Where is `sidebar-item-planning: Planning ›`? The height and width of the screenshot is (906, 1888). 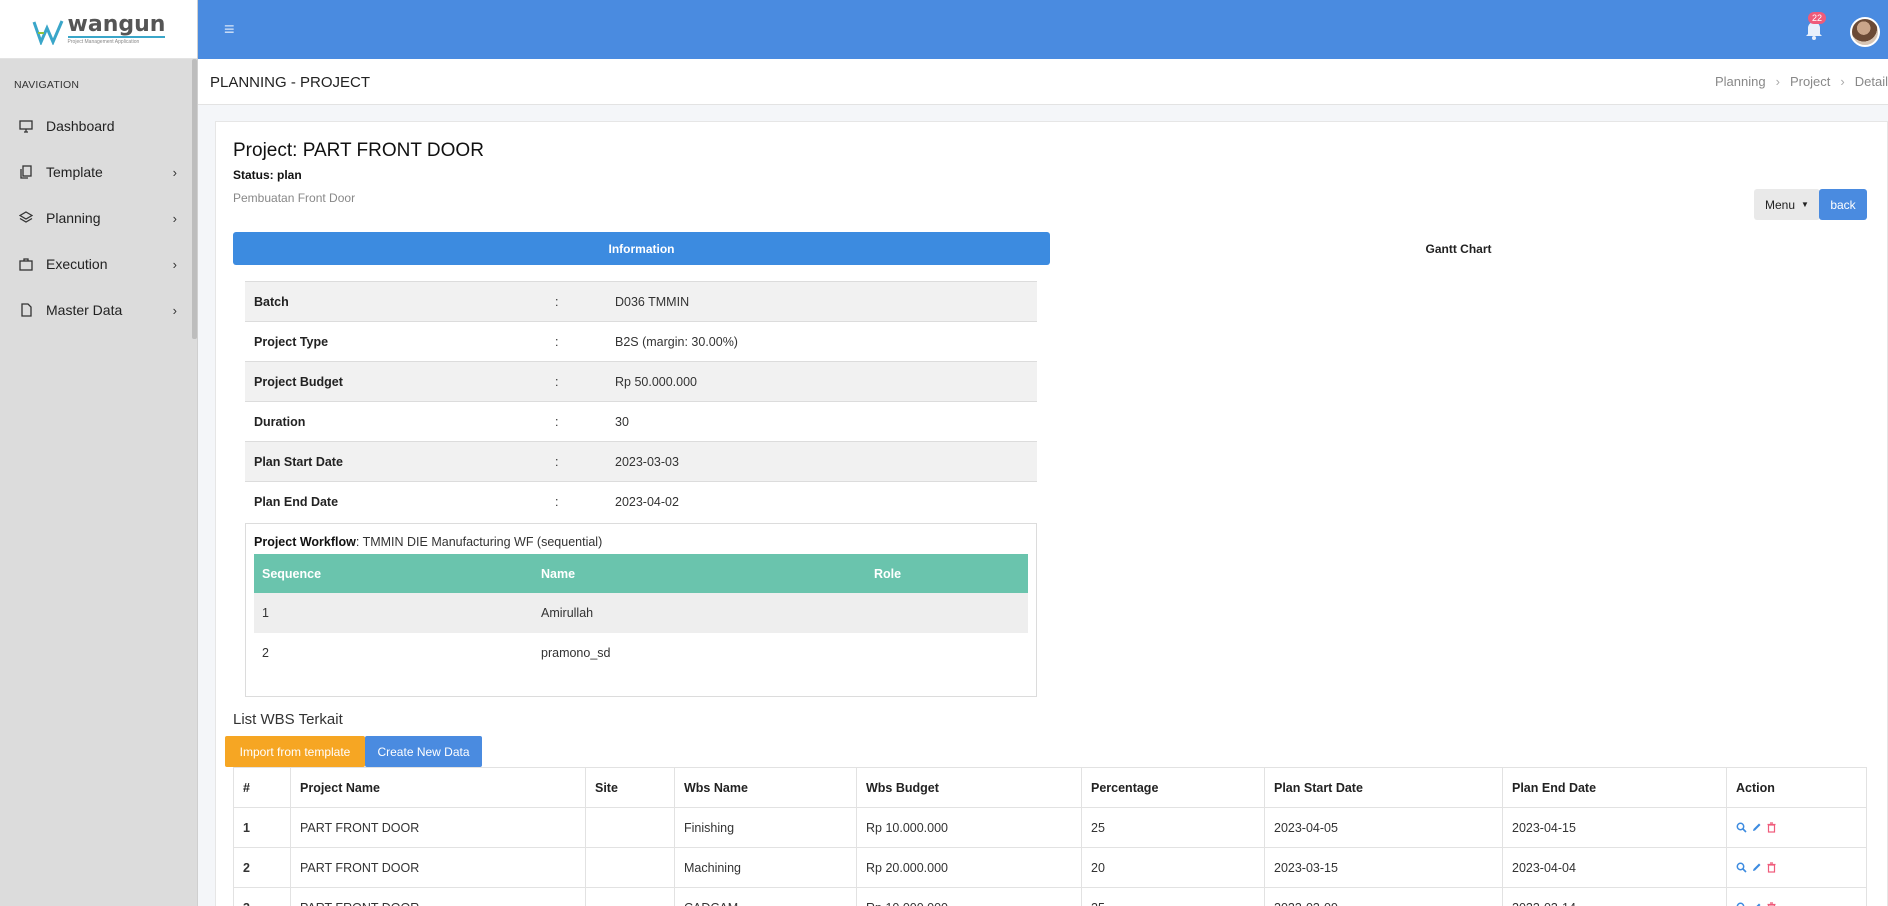
sidebar-item-planning: Planning › is located at coordinates (98, 218).